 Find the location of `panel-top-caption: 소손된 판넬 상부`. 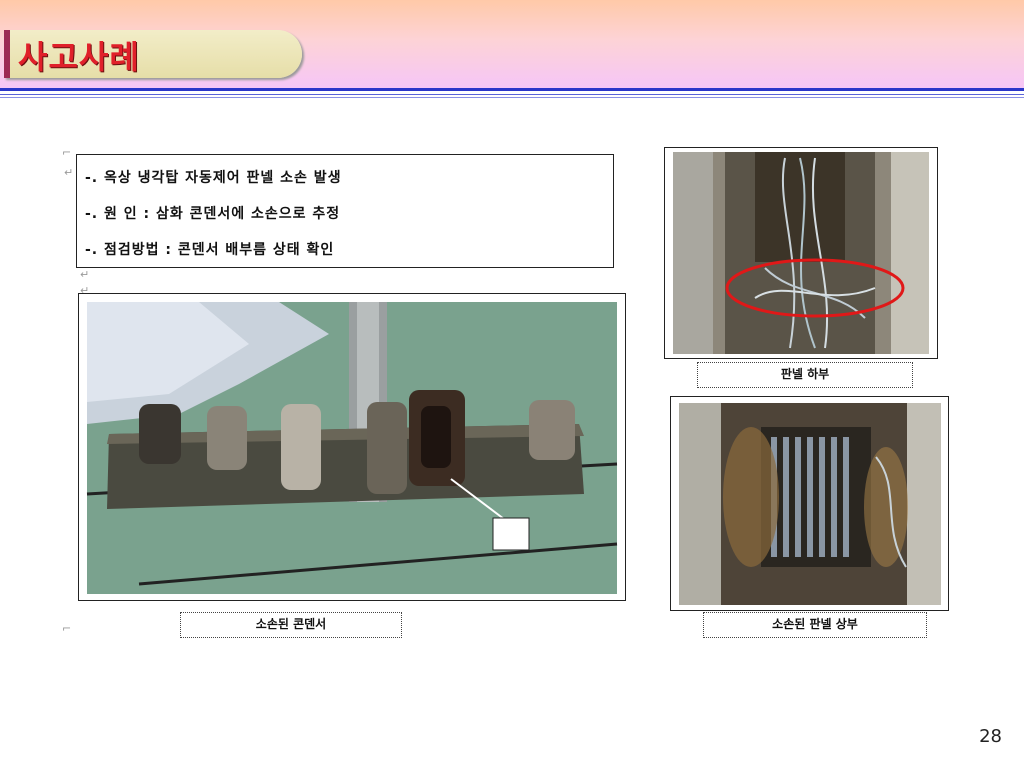

panel-top-caption: 소손된 판넬 상부 is located at coordinates (815, 625).